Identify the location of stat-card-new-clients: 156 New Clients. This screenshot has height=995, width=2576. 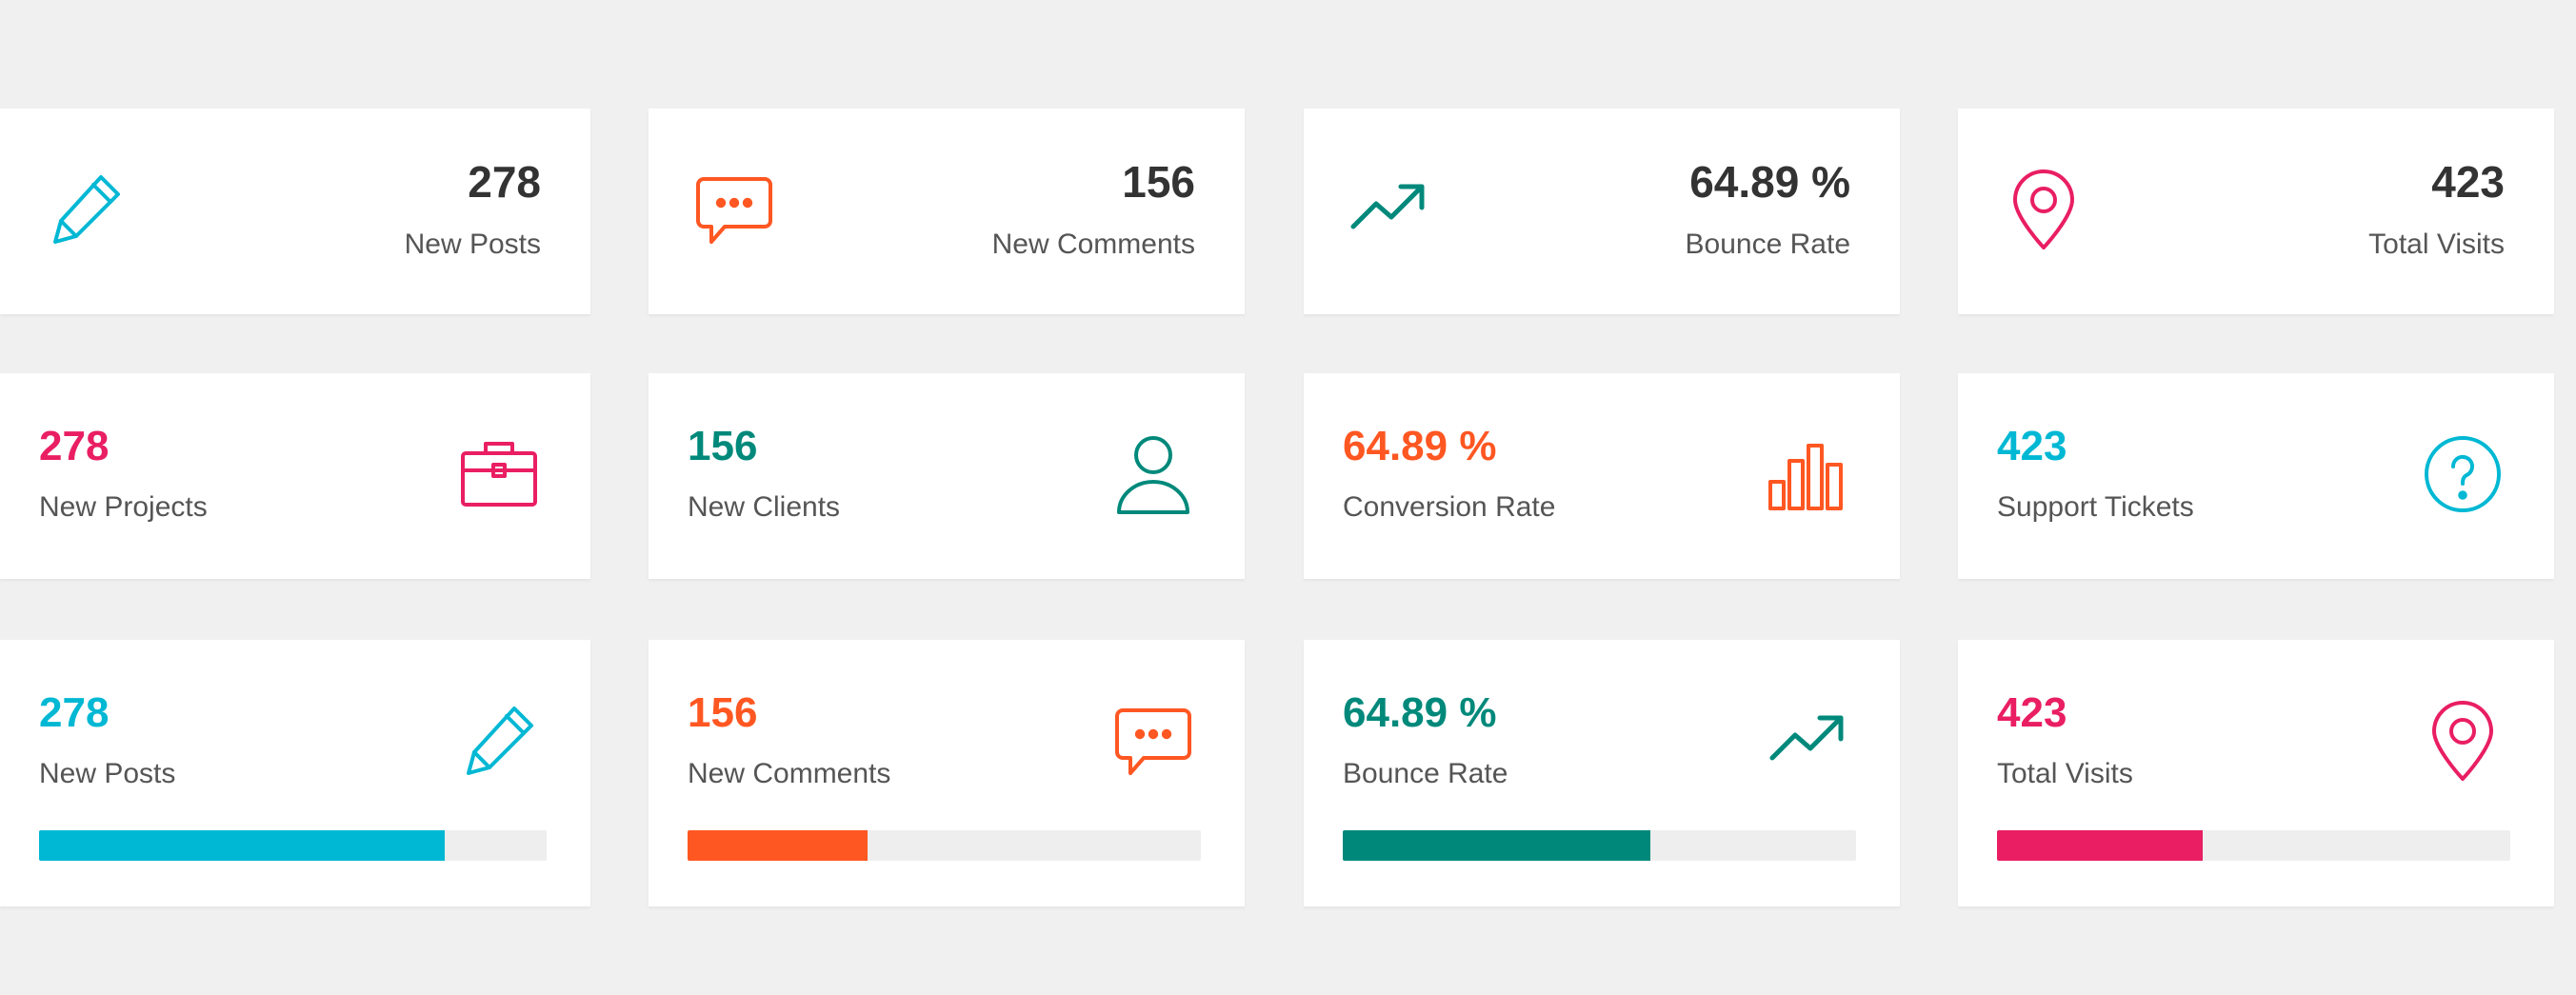
(947, 476).